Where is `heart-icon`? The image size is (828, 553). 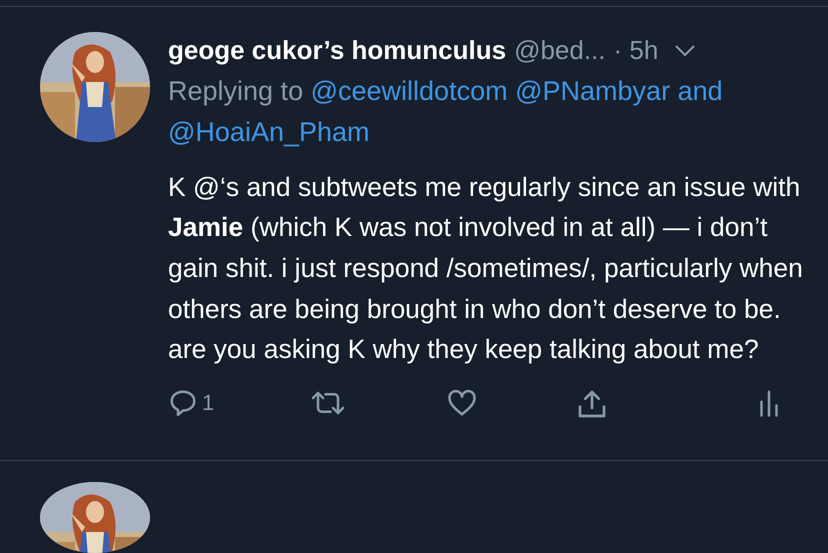 heart-icon is located at coordinates (462, 403).